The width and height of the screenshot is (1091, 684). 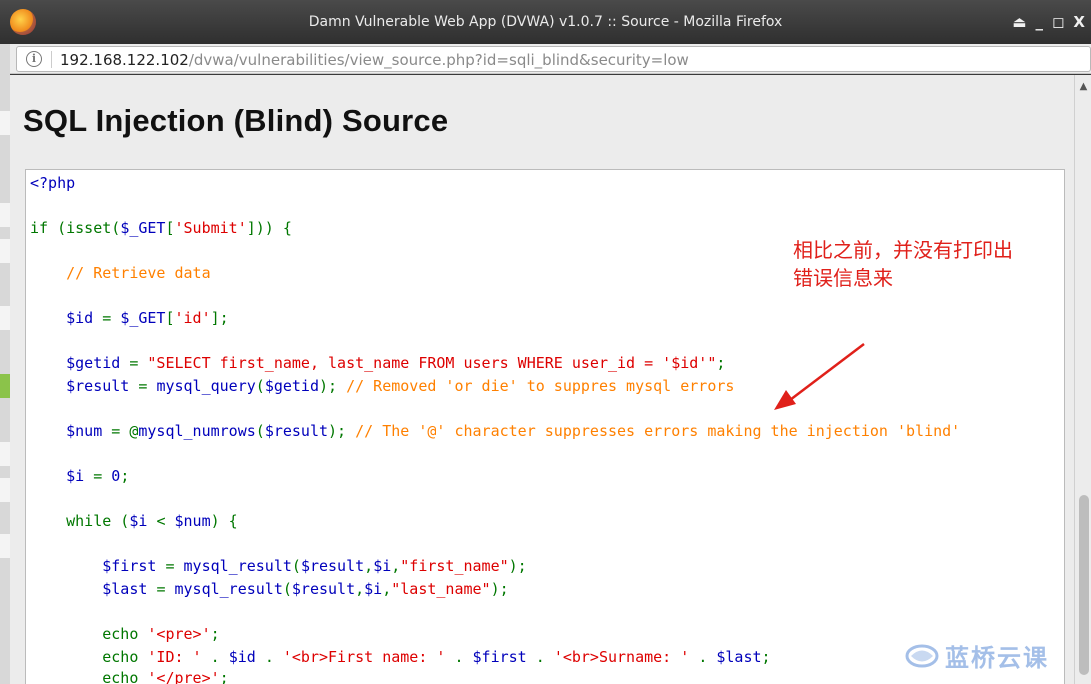 I want to click on url-host: 192.168.122.102, so click(x=124, y=60).